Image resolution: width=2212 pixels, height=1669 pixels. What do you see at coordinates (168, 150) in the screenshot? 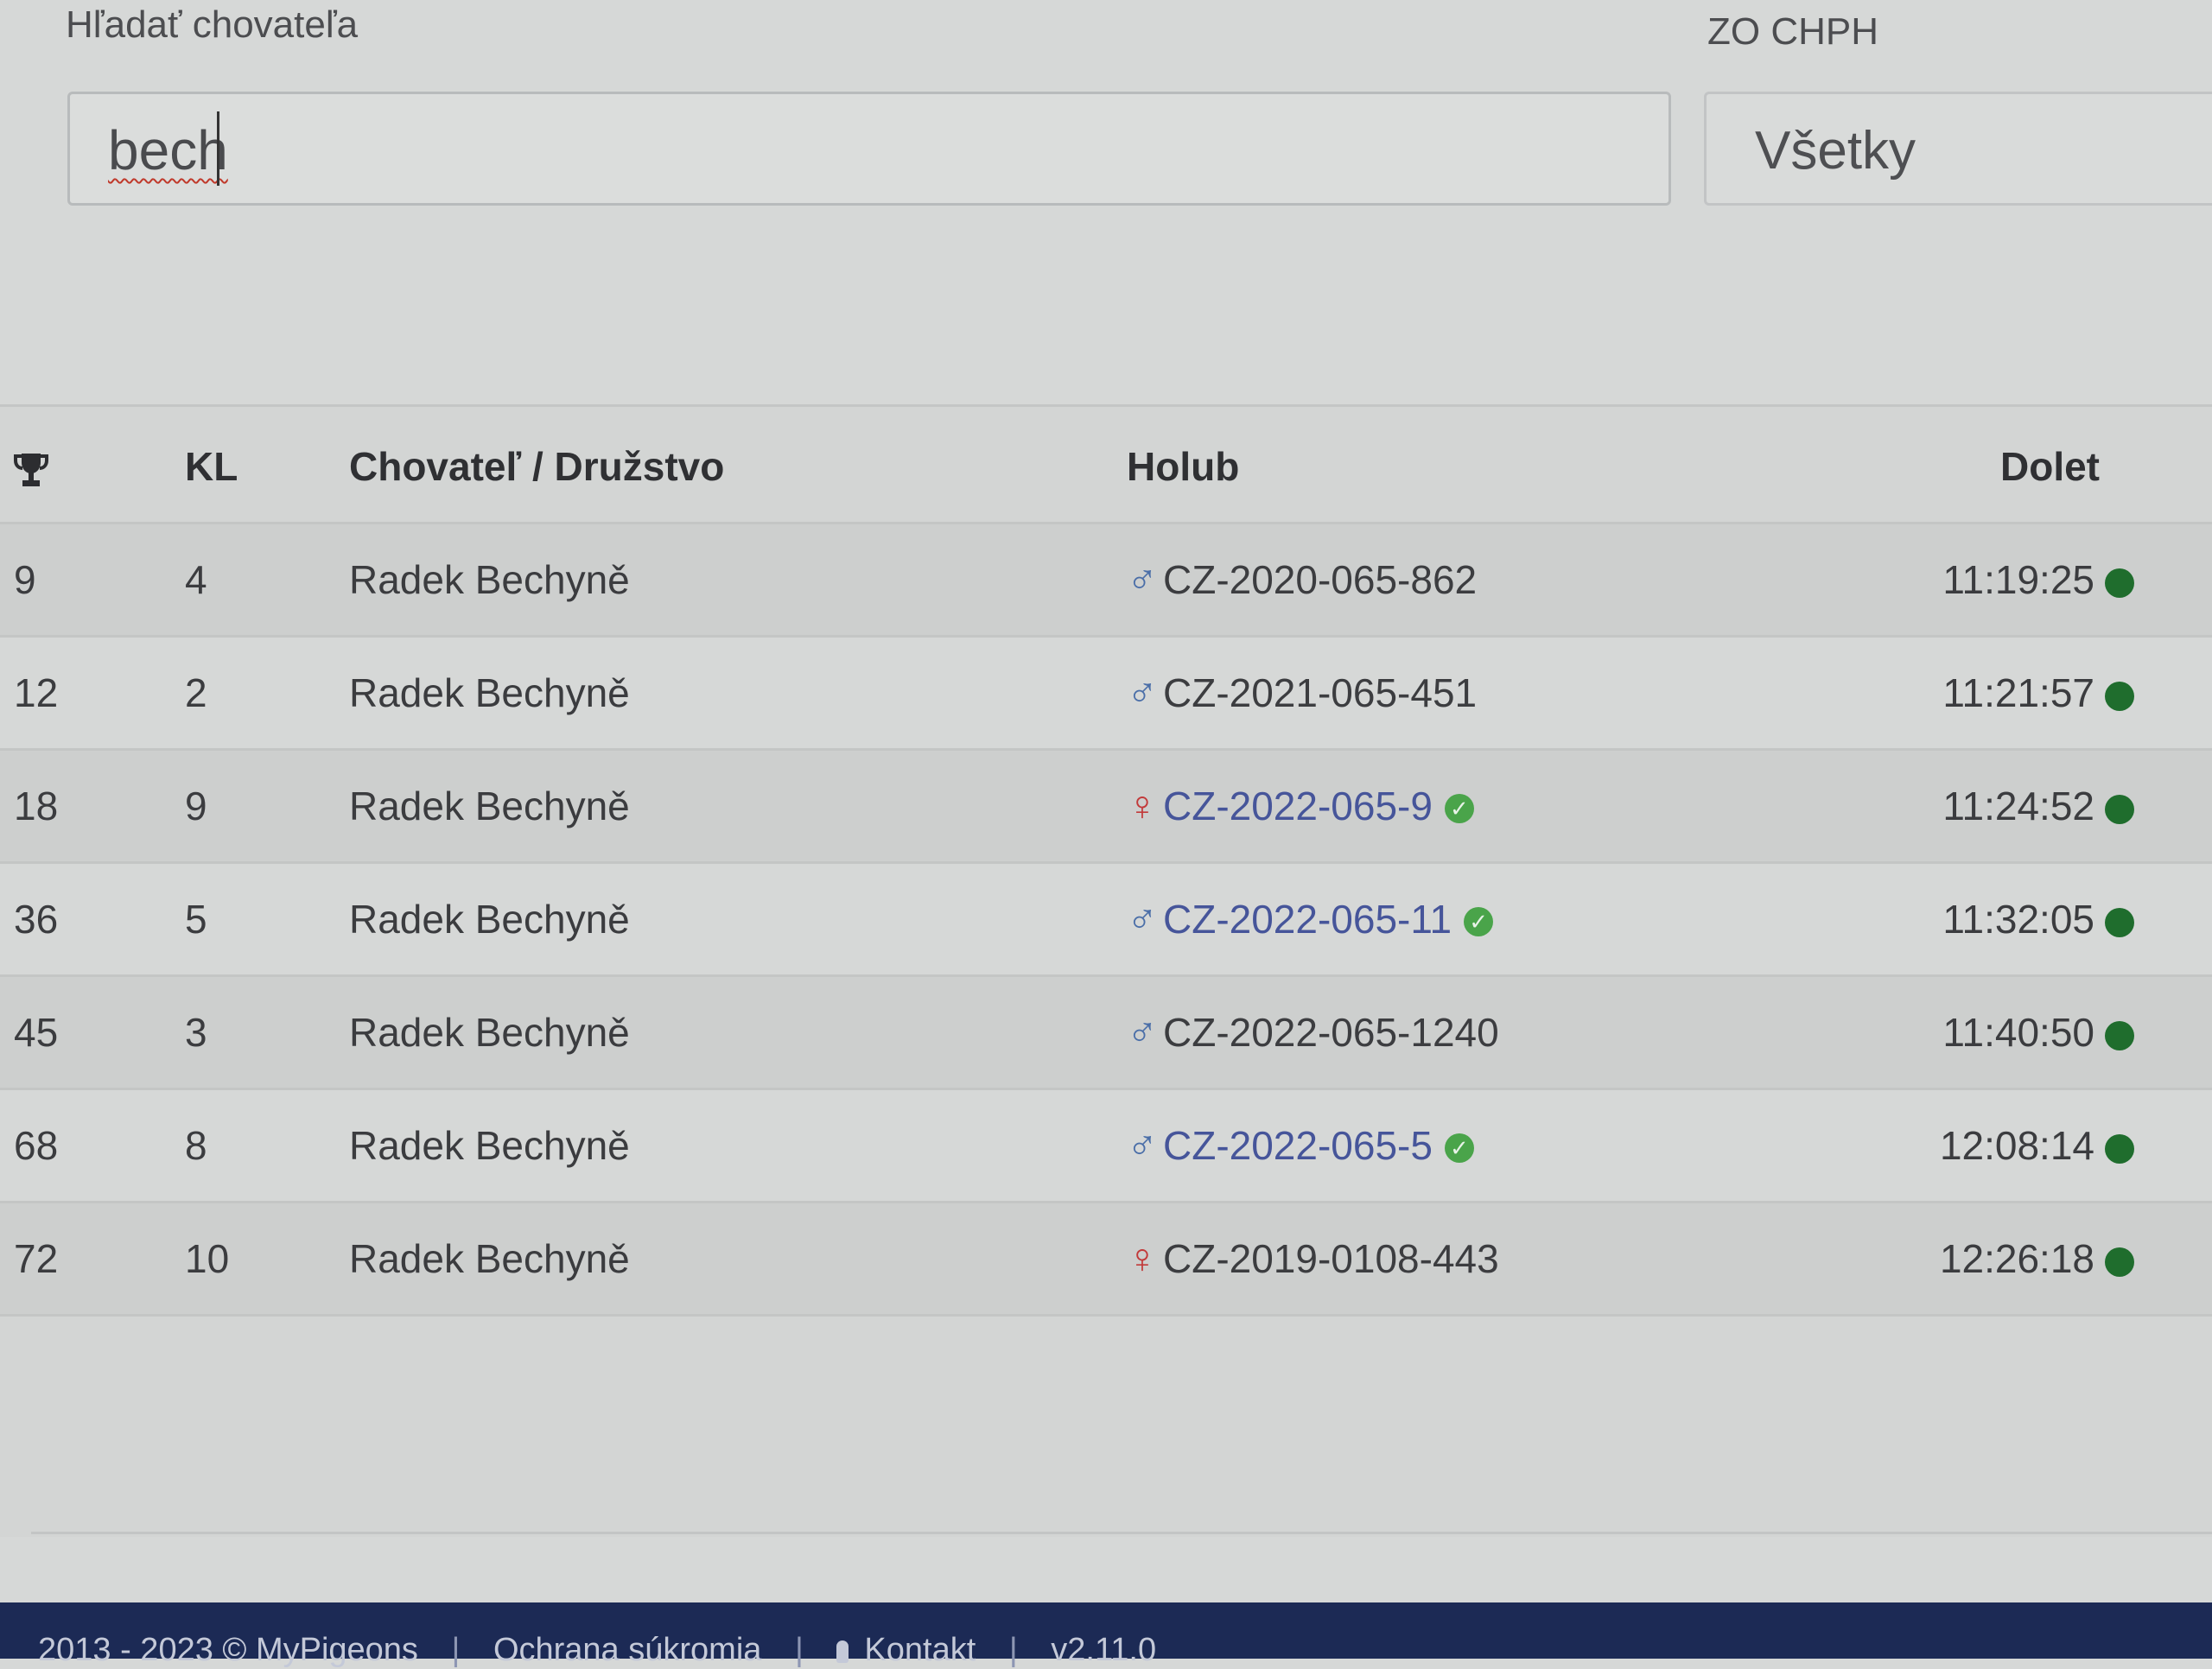
I see `search-input-value: bech` at bounding box center [168, 150].